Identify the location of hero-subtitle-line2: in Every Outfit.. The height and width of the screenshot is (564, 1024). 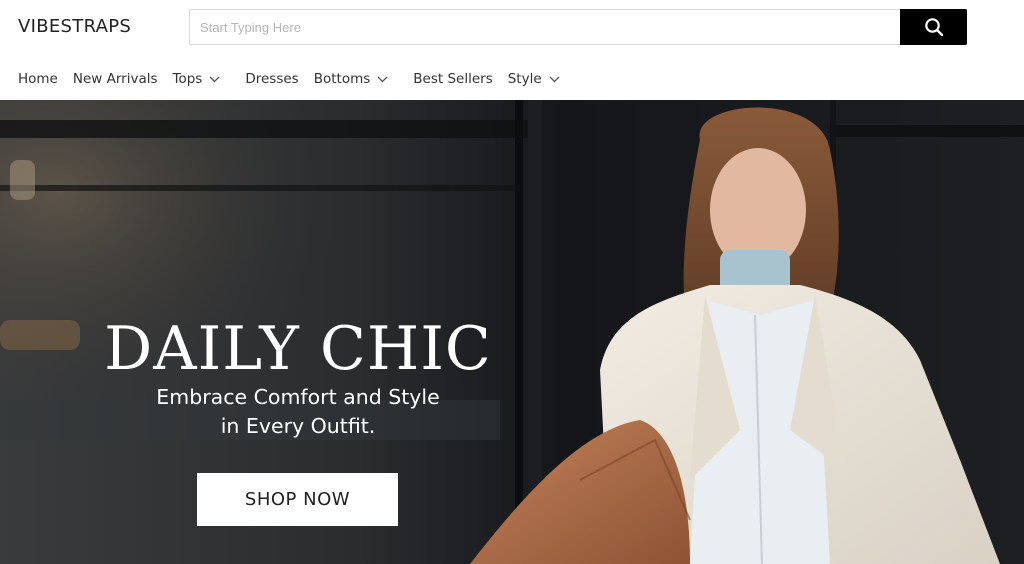
(298, 426).